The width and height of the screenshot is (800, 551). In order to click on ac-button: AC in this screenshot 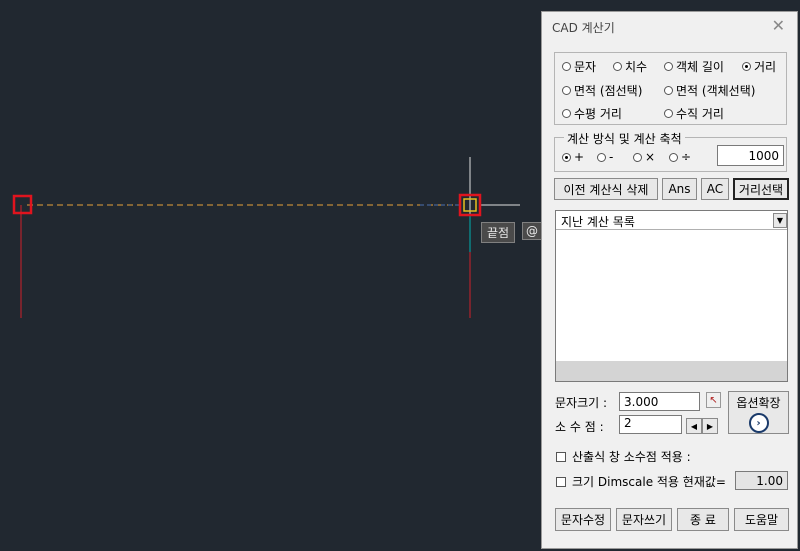, I will do `click(715, 189)`.